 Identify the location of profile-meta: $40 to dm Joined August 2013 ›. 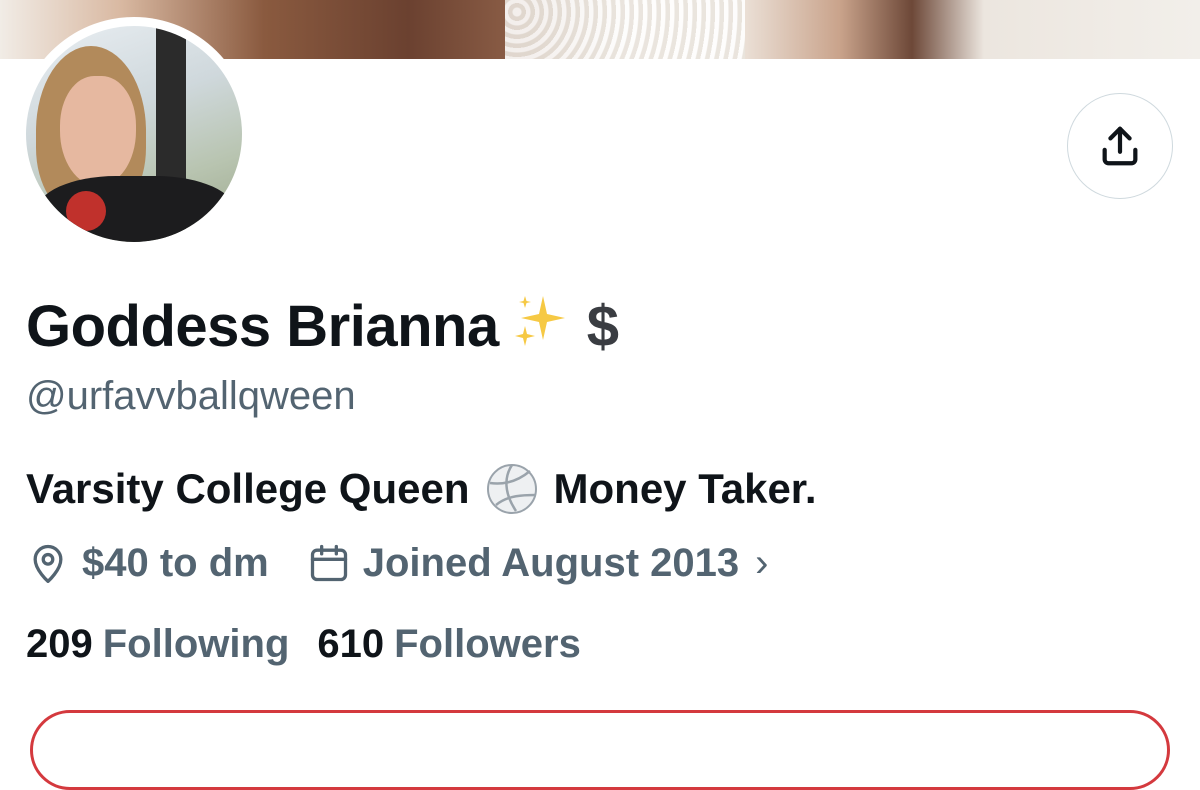
(397, 563).